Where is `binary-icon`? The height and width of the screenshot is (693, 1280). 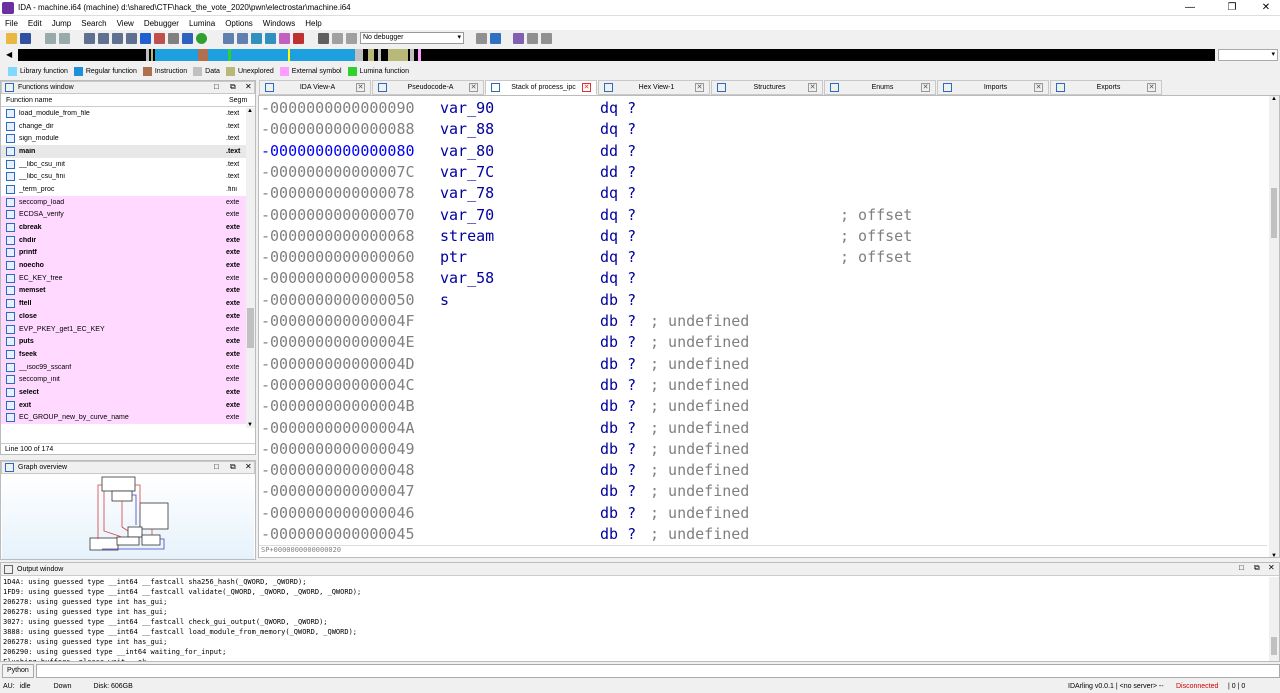 binary-icon is located at coordinates (89, 38).